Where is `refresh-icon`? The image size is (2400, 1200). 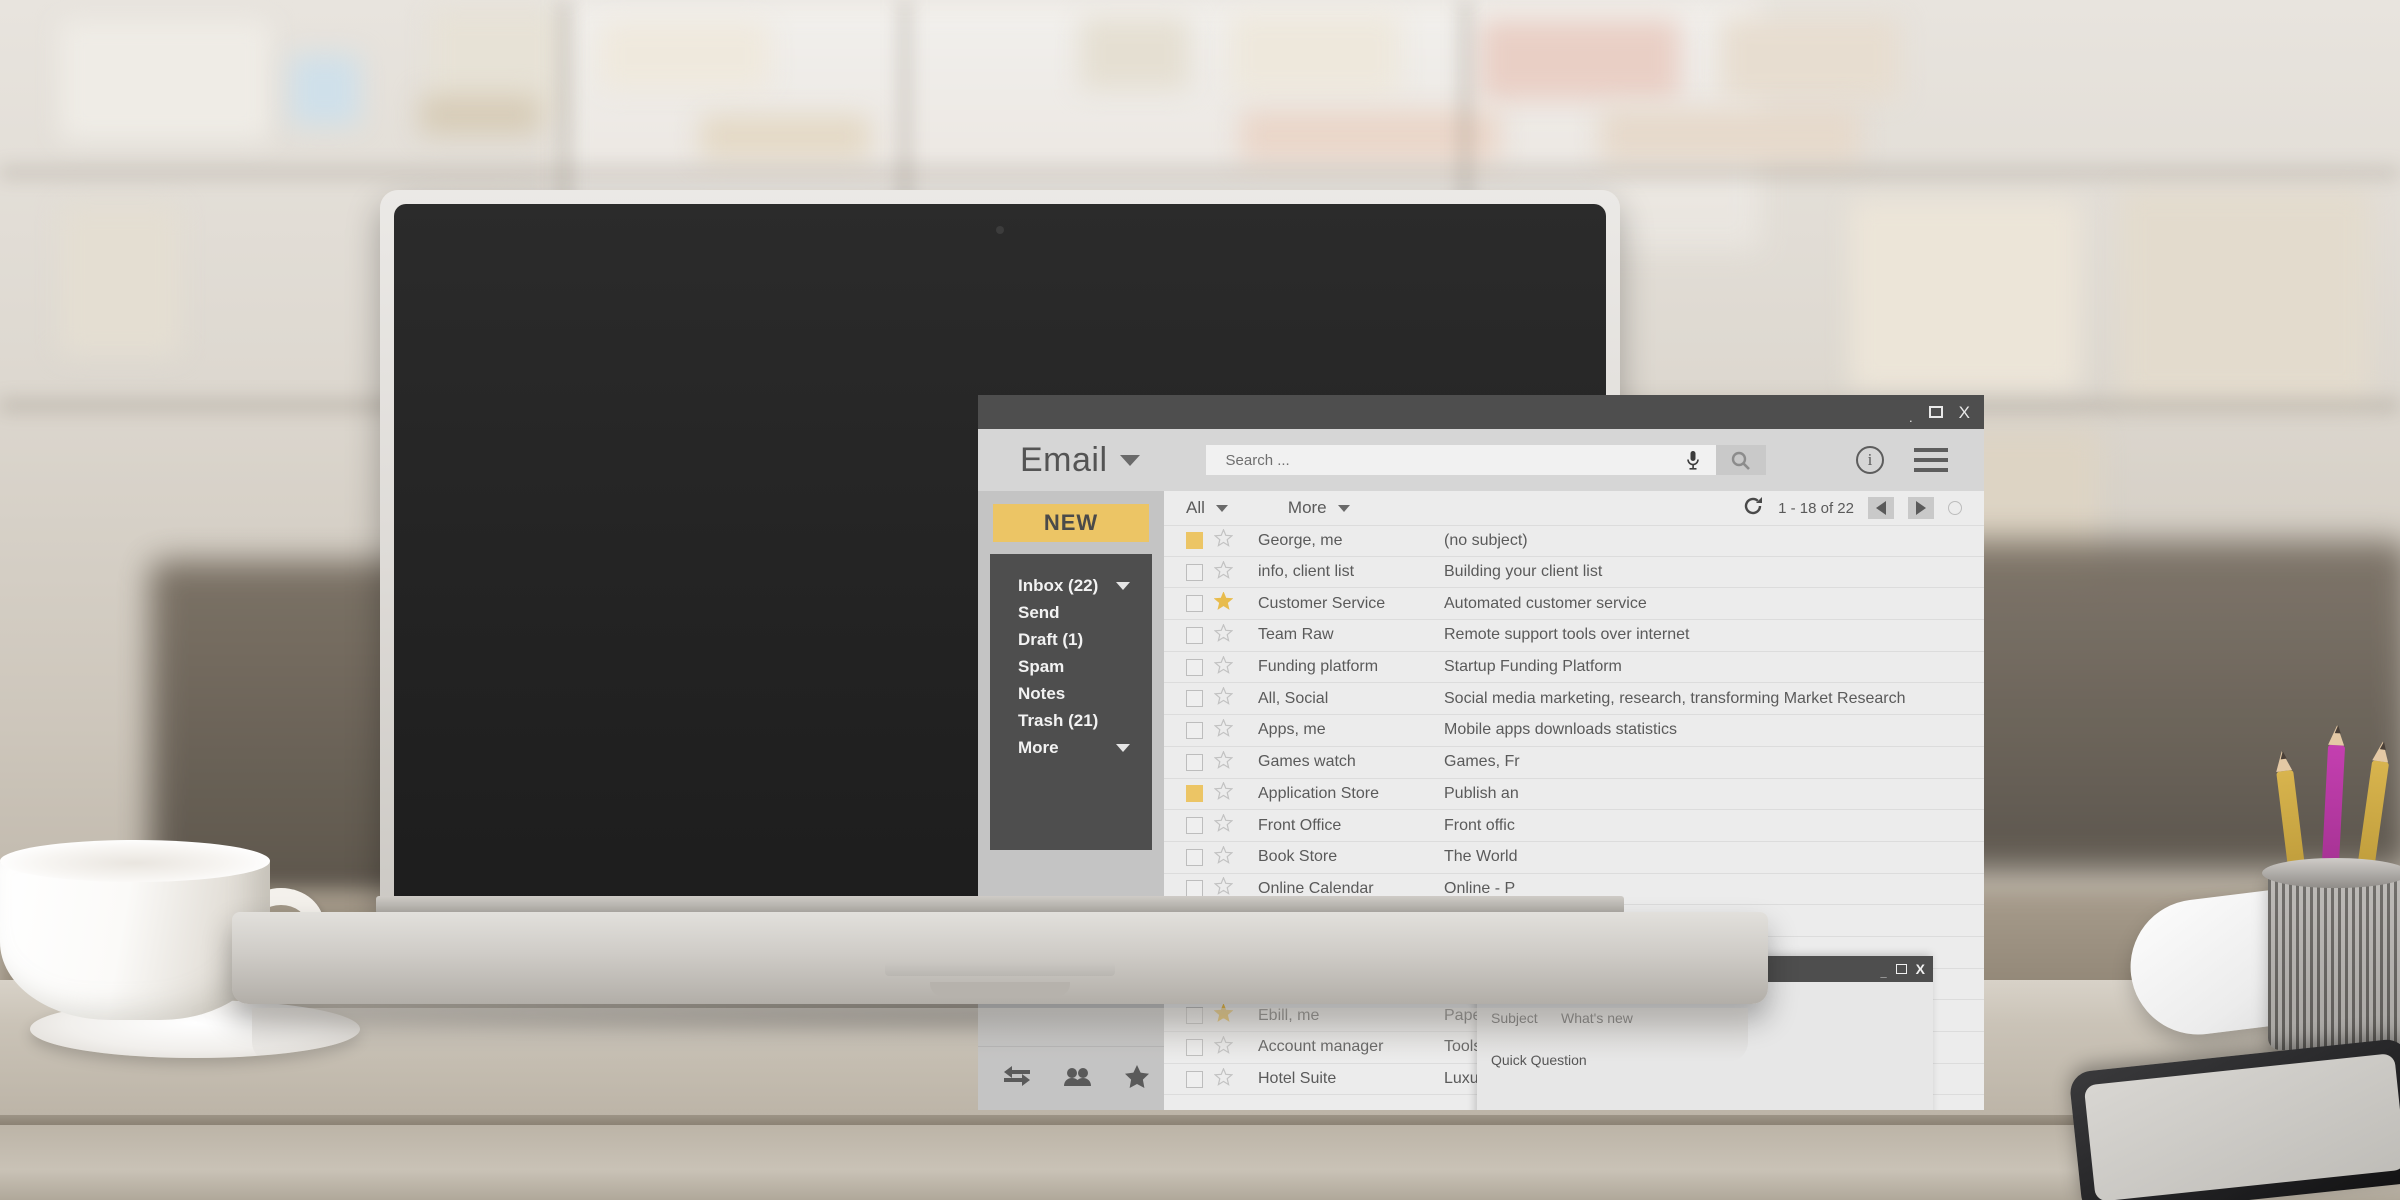 refresh-icon is located at coordinates (1753, 508).